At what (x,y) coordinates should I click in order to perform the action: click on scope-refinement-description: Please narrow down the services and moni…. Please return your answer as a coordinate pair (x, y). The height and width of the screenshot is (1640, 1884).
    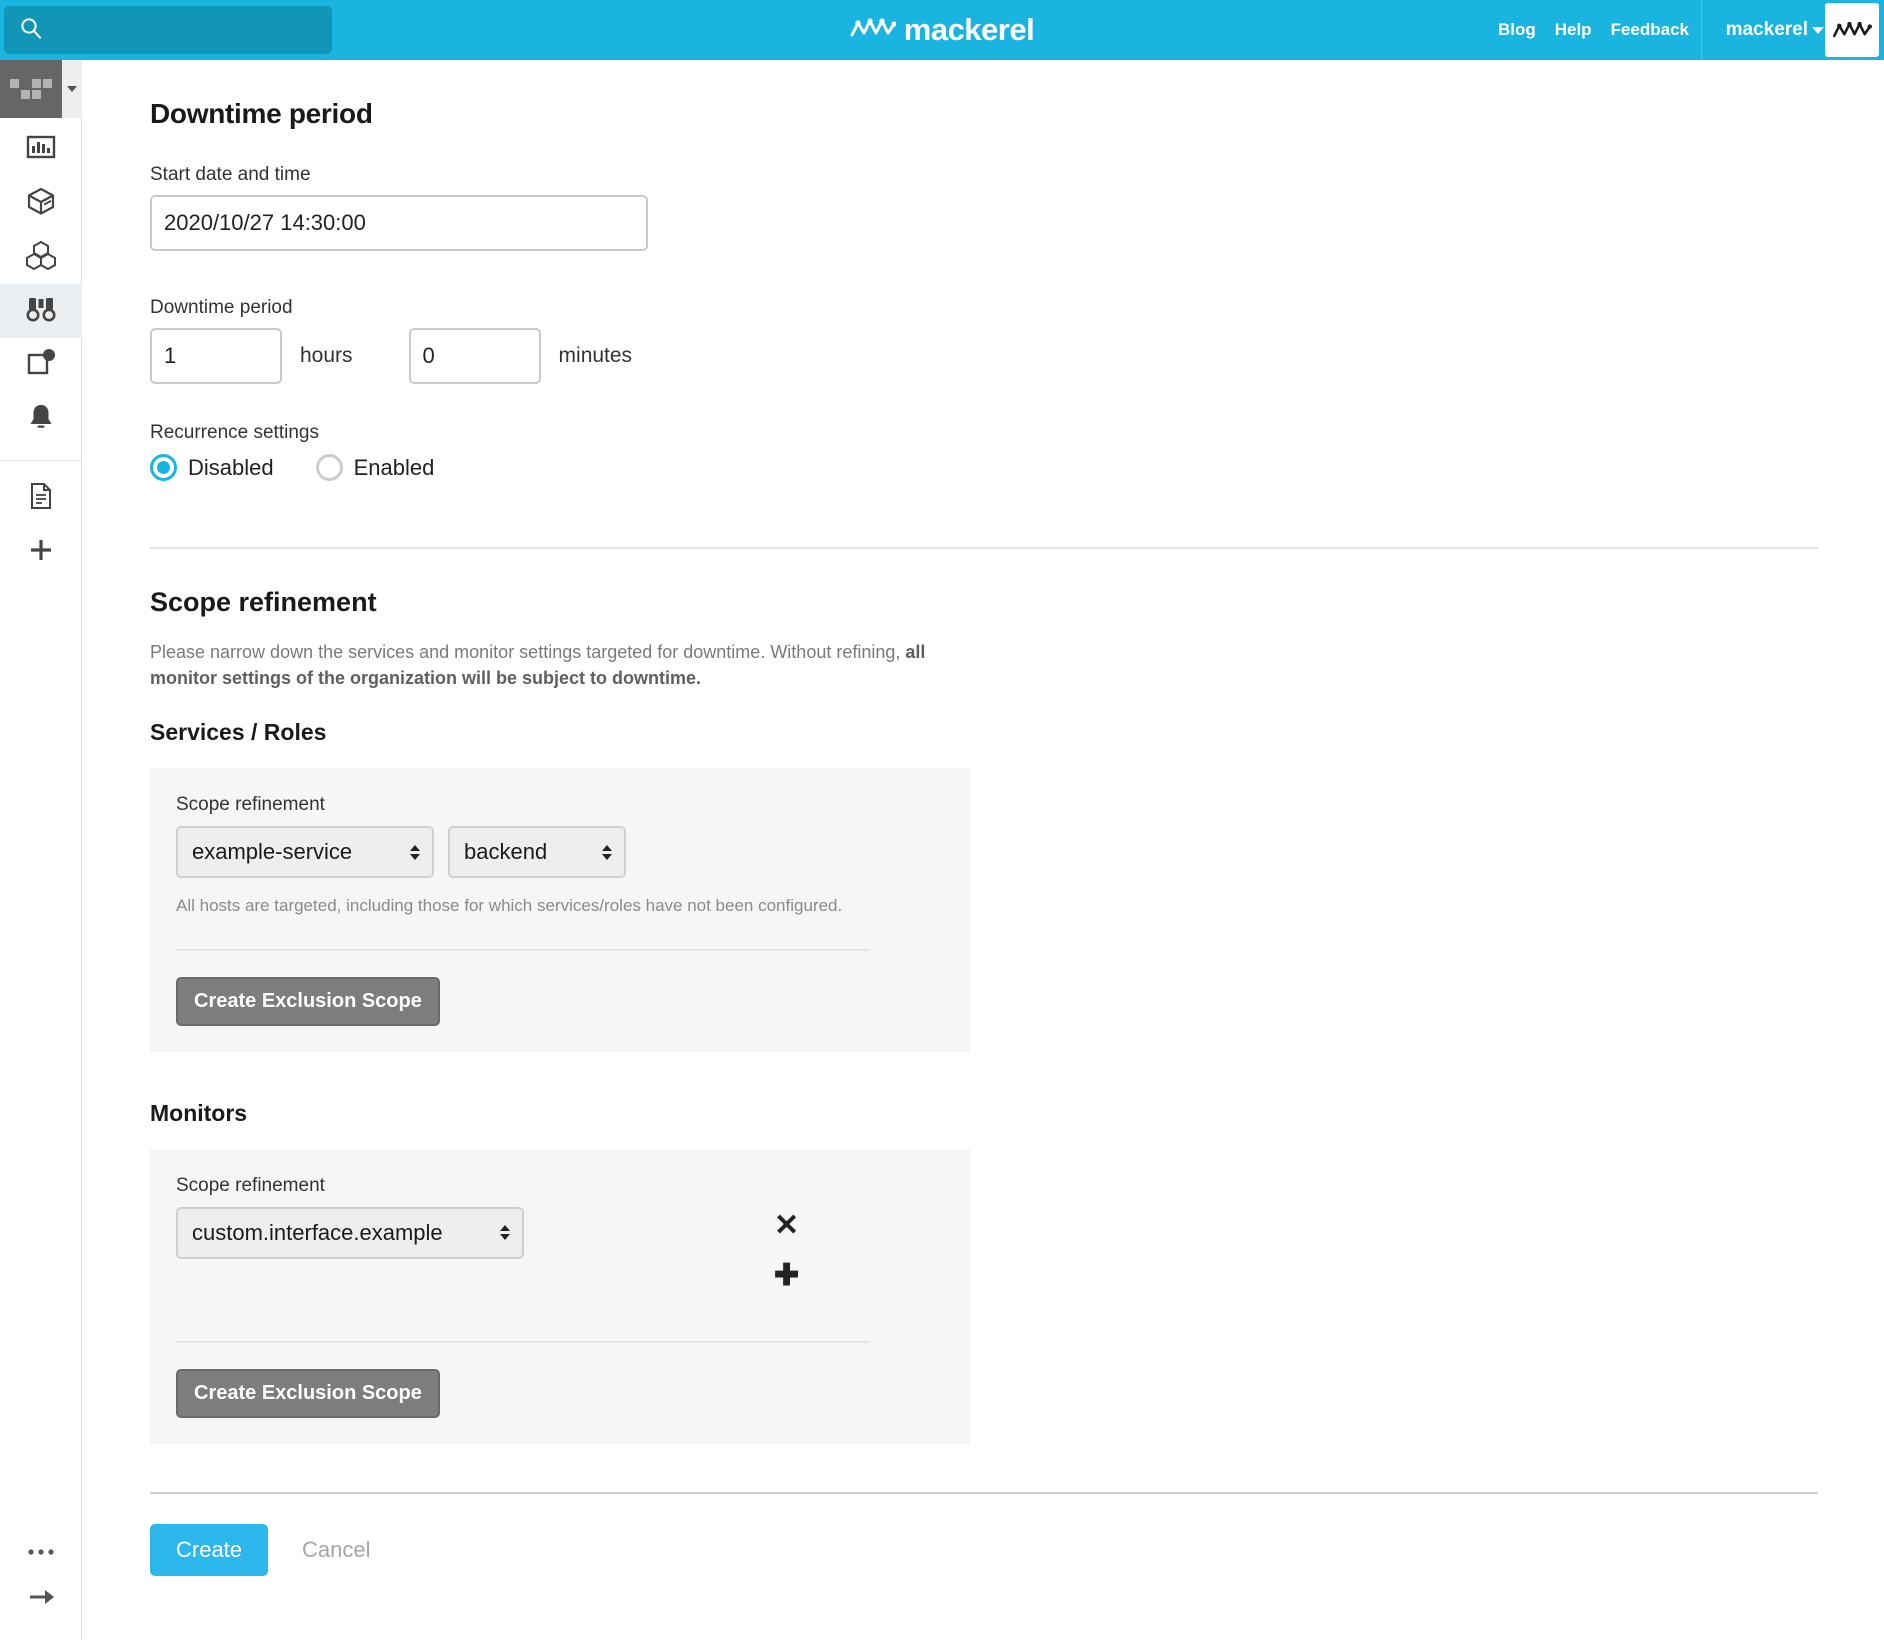
    Looking at the image, I should click on (545, 665).